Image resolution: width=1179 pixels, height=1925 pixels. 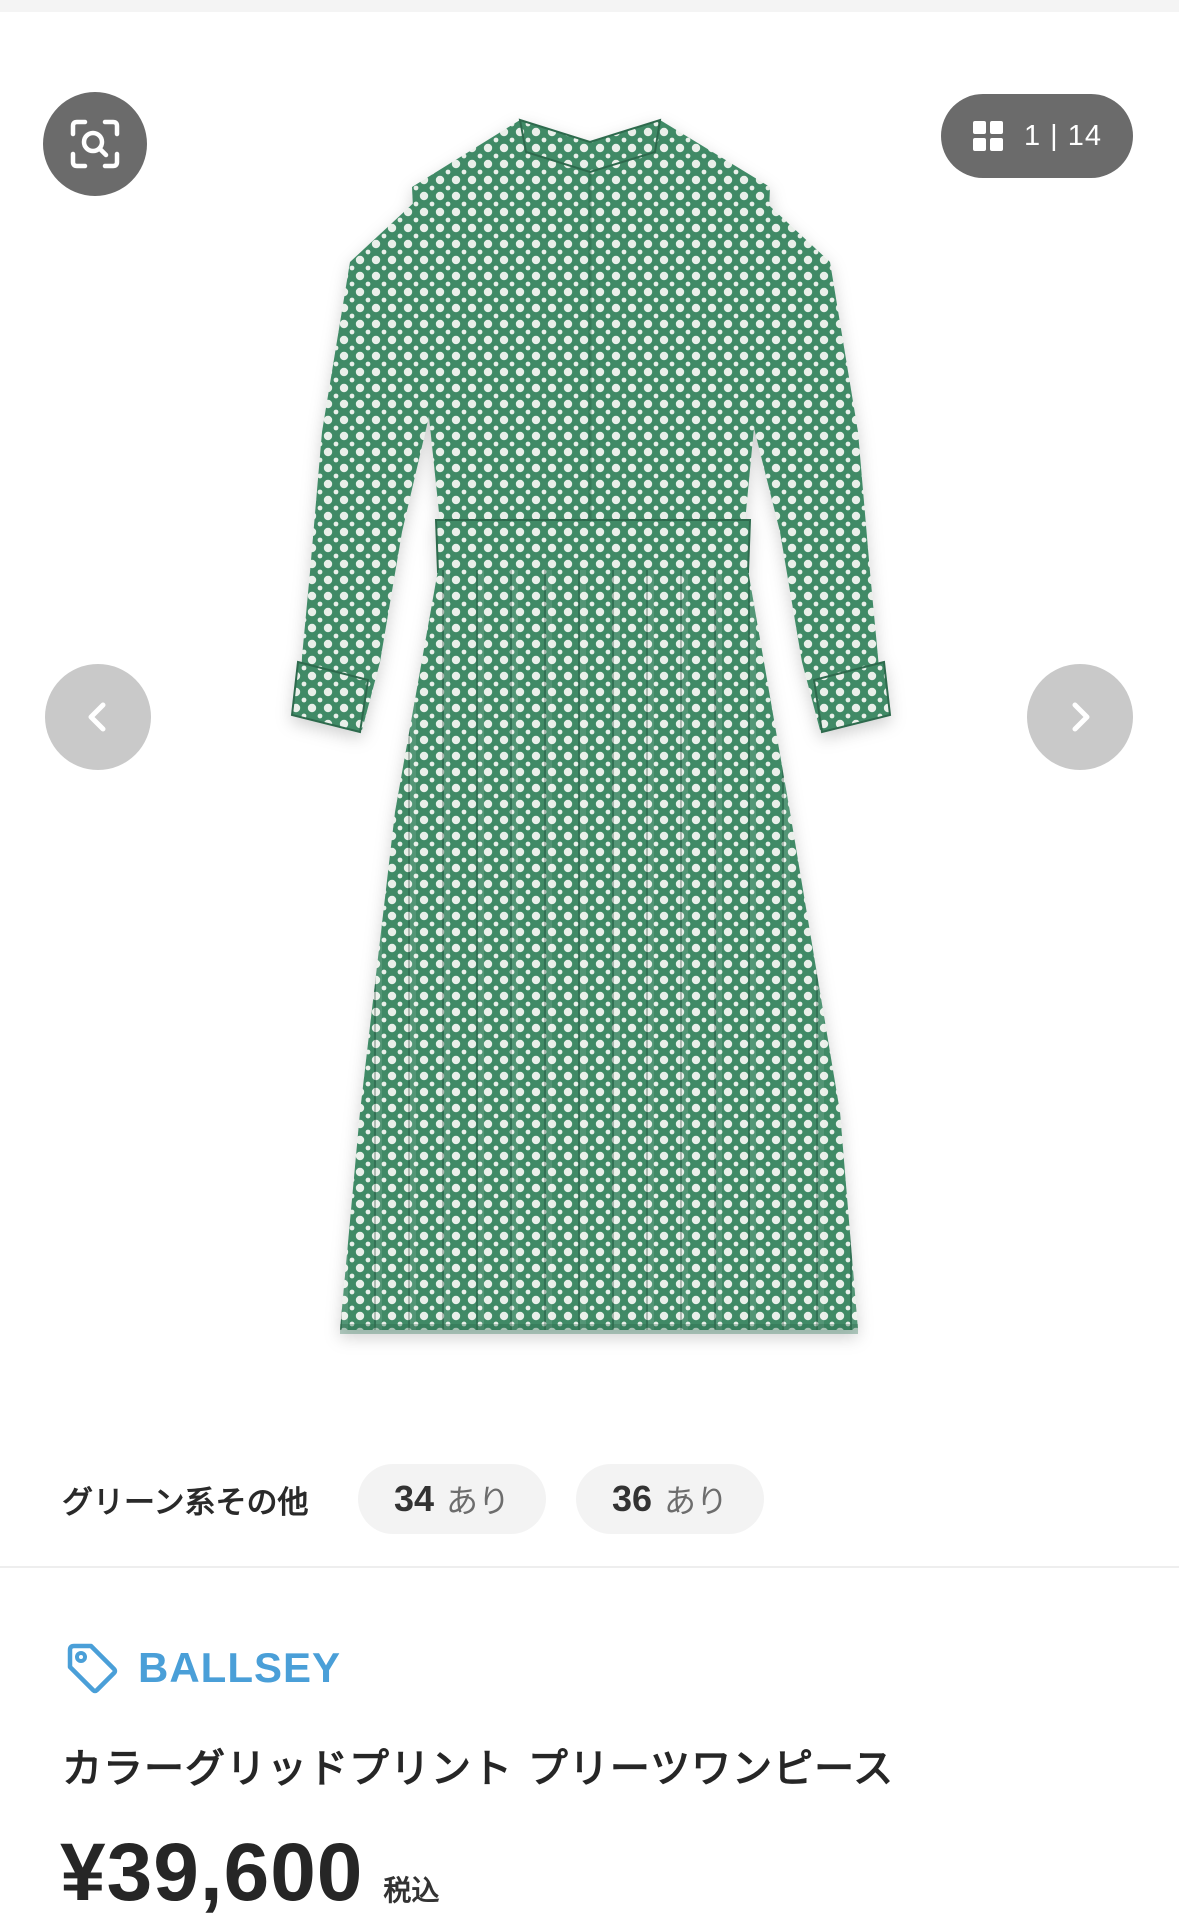 I want to click on size-value: 36, so click(x=632, y=1498).